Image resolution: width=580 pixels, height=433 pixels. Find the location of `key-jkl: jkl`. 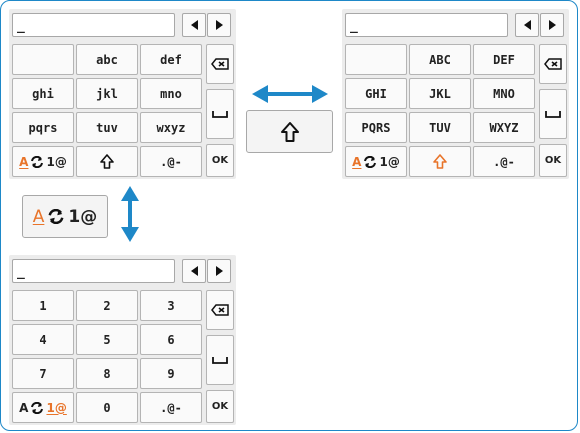

key-jkl: jkl is located at coordinates (107, 93).